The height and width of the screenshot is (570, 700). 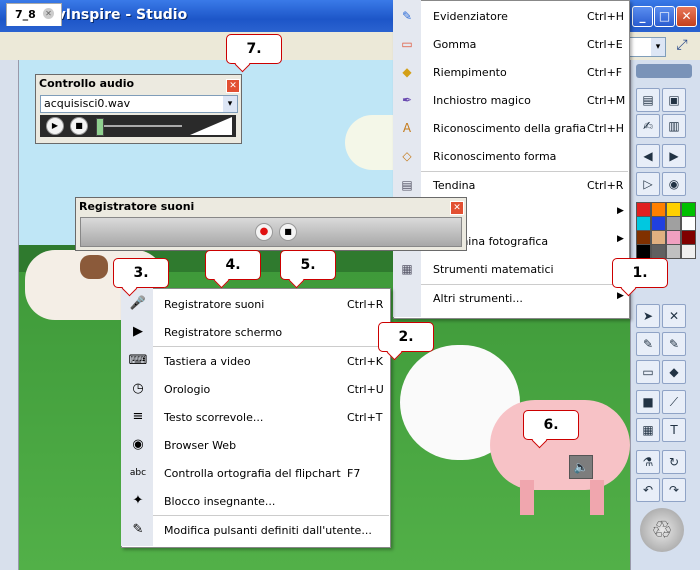 I want to click on sound-recorder-panel: Registratore suoni ✕ ● ■, so click(x=271, y=224).